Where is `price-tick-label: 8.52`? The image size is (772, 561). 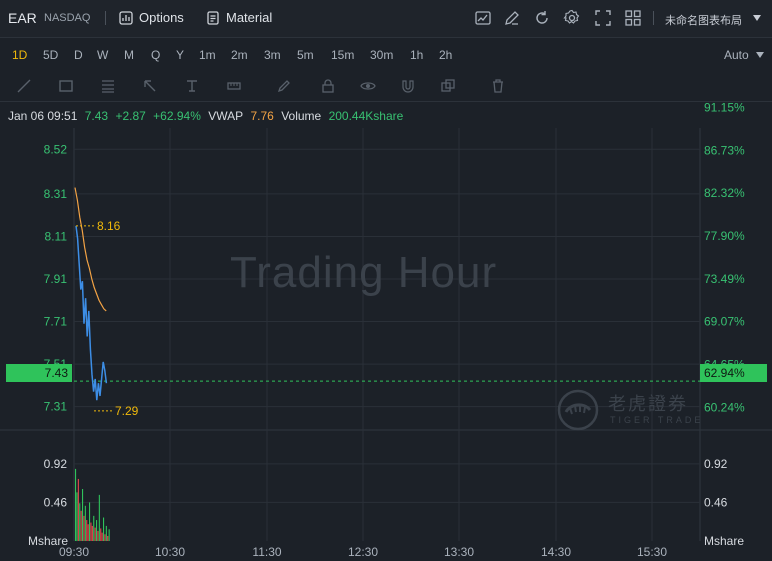
price-tick-label: 8.52 is located at coordinates (56, 149).